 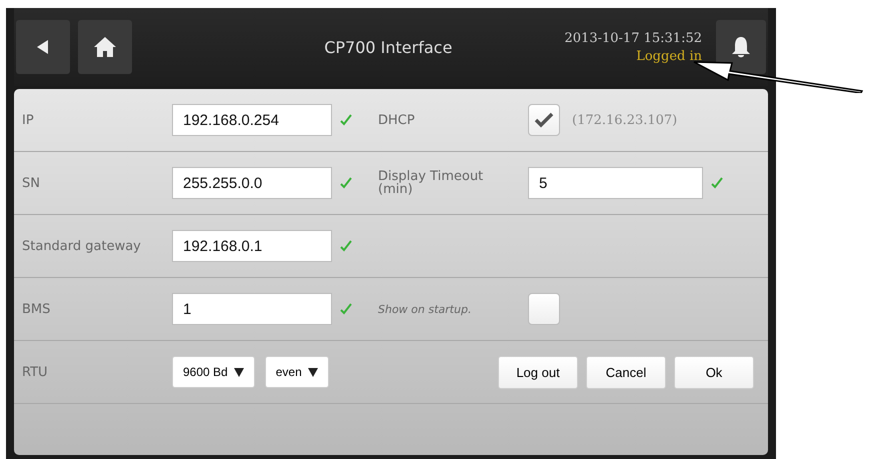 What do you see at coordinates (252, 120) in the screenshot?
I see `input-field: 192.168.0.254` at bounding box center [252, 120].